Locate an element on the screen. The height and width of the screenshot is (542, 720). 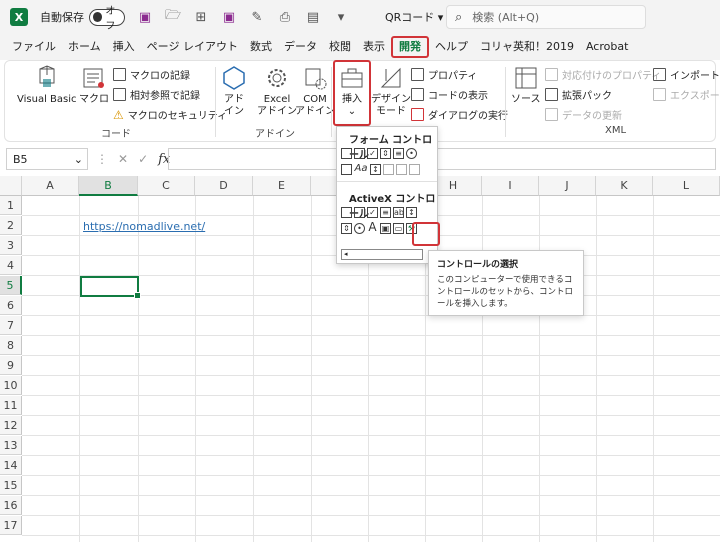
run-dialog-button: ダイアログの実行 is located at coordinates (459, 114).